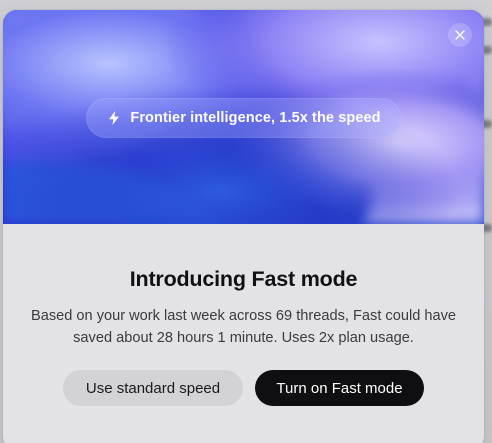  Describe the element at coordinates (255, 118) in the screenshot. I see `pill-text: Frontier intelligence, 1.5x the speed` at that location.